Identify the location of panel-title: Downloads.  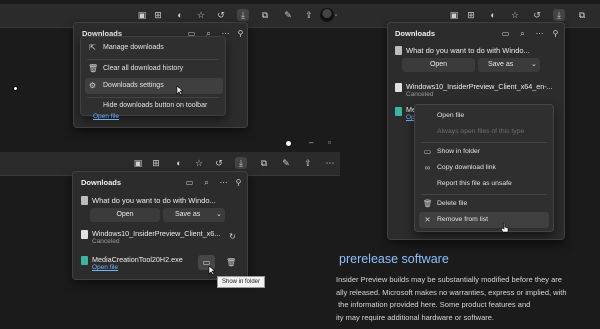
(415, 33).